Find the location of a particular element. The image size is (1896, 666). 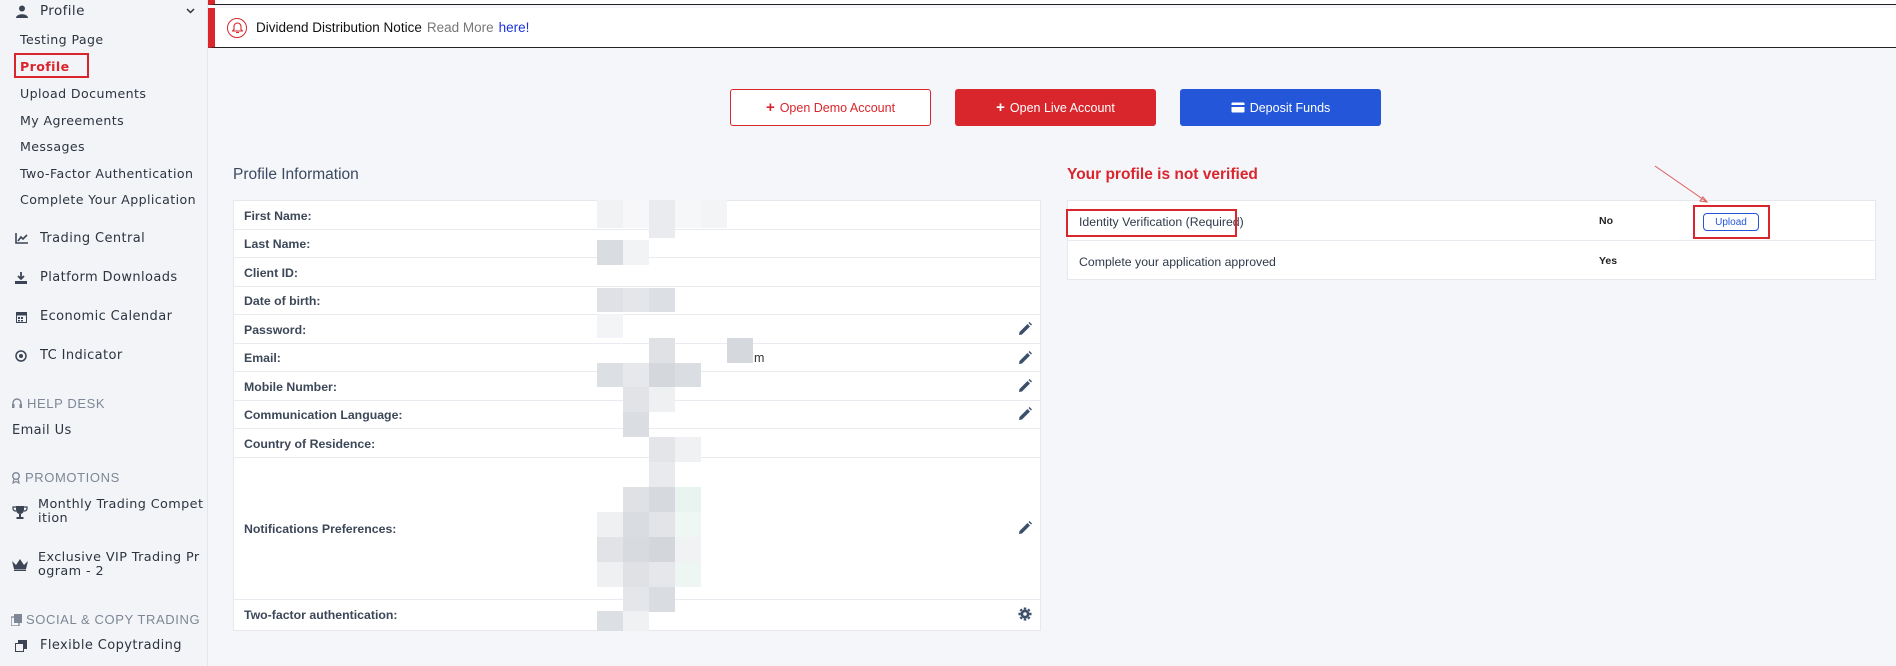

row-notifications-preferences: Notifications Preferences: is located at coordinates (637, 529).